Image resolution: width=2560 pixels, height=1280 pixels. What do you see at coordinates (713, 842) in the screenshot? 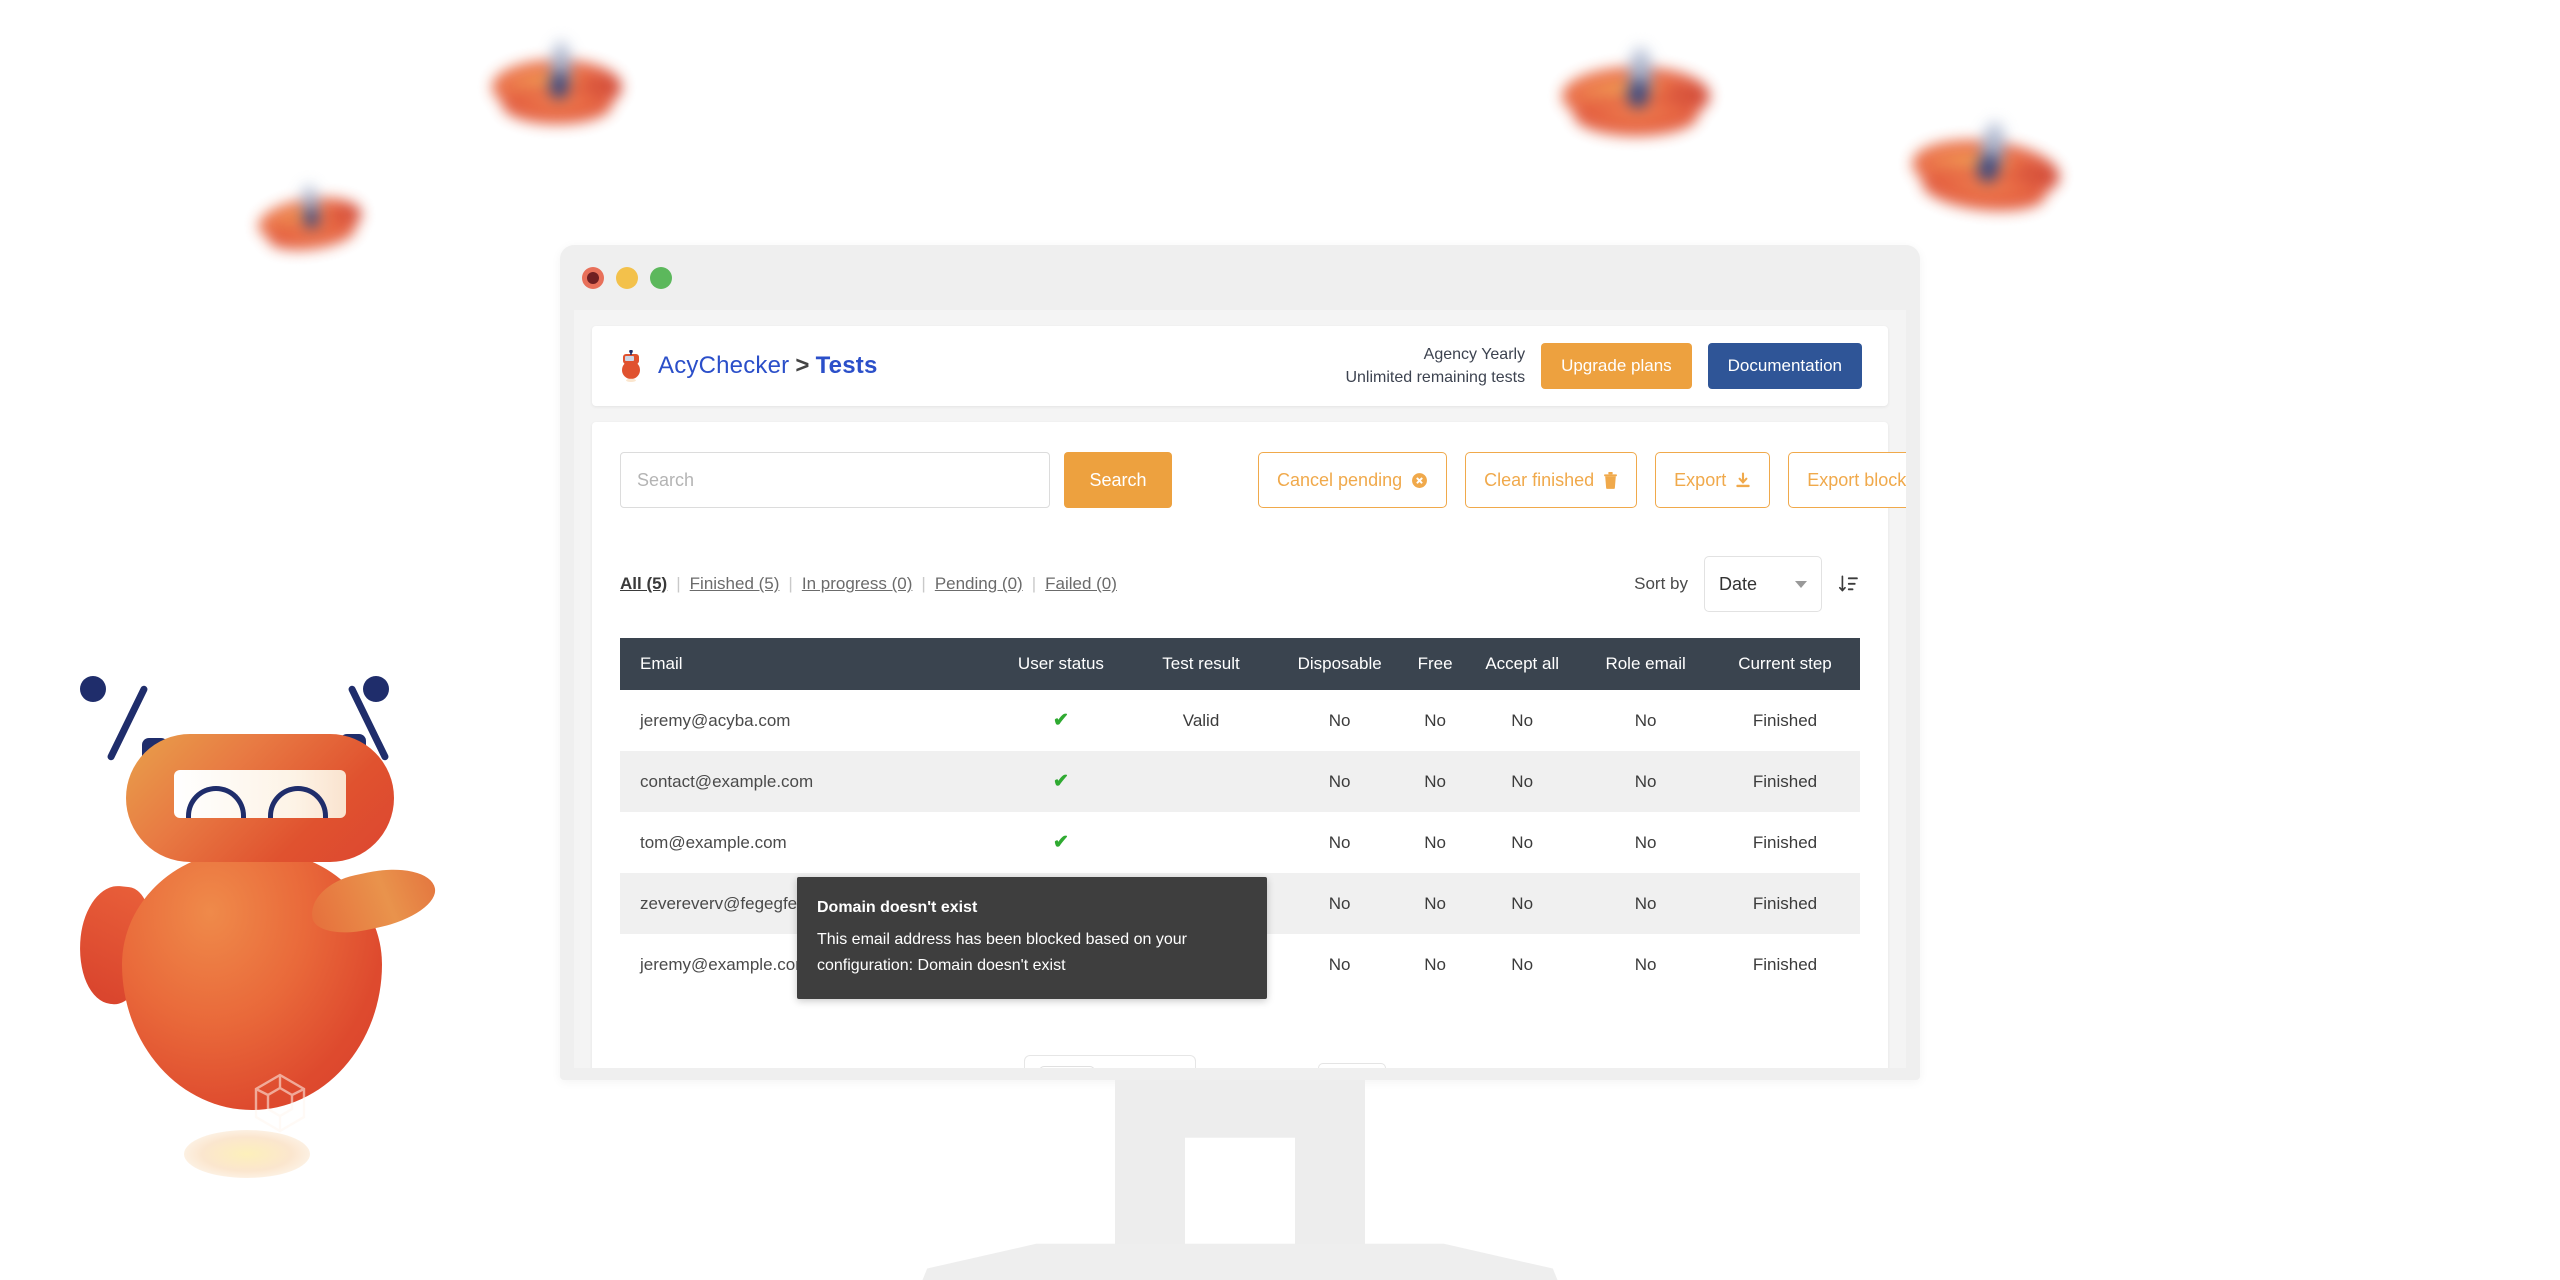
I see `cell-email: tom@example.com` at bounding box center [713, 842].